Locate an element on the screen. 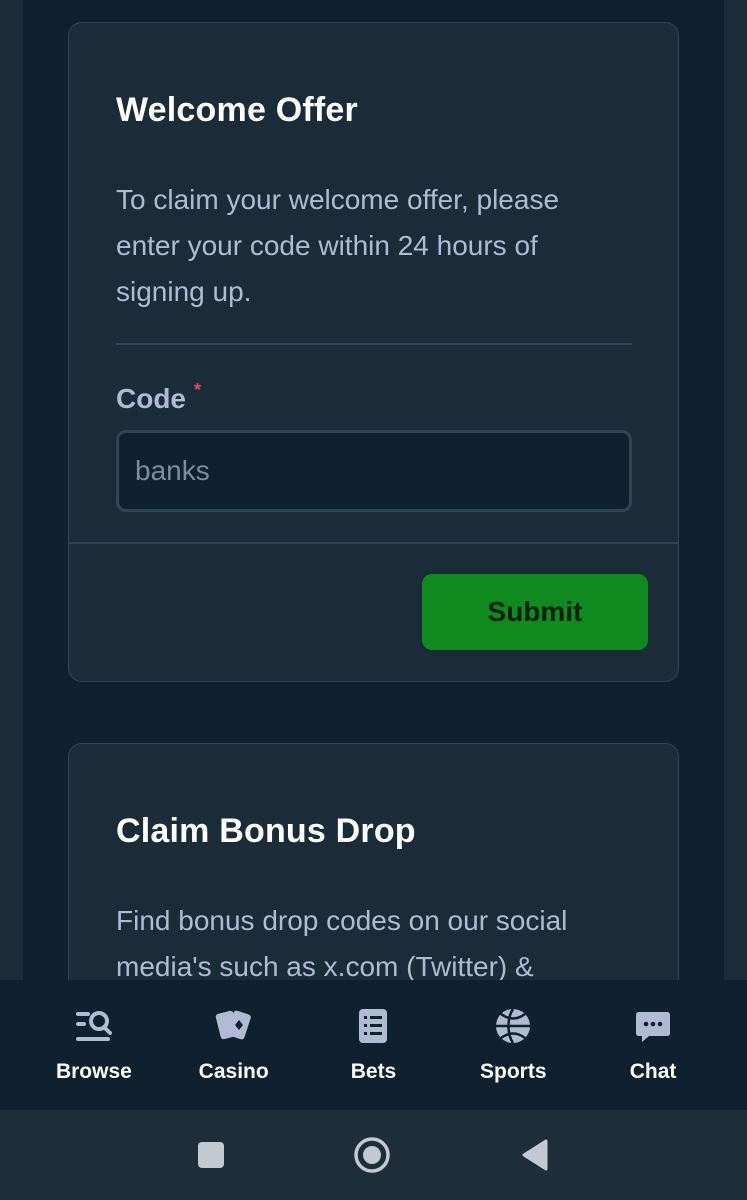 The height and width of the screenshot is (1200, 747). nav-item-chat: Chat is located at coordinates (653, 1032).